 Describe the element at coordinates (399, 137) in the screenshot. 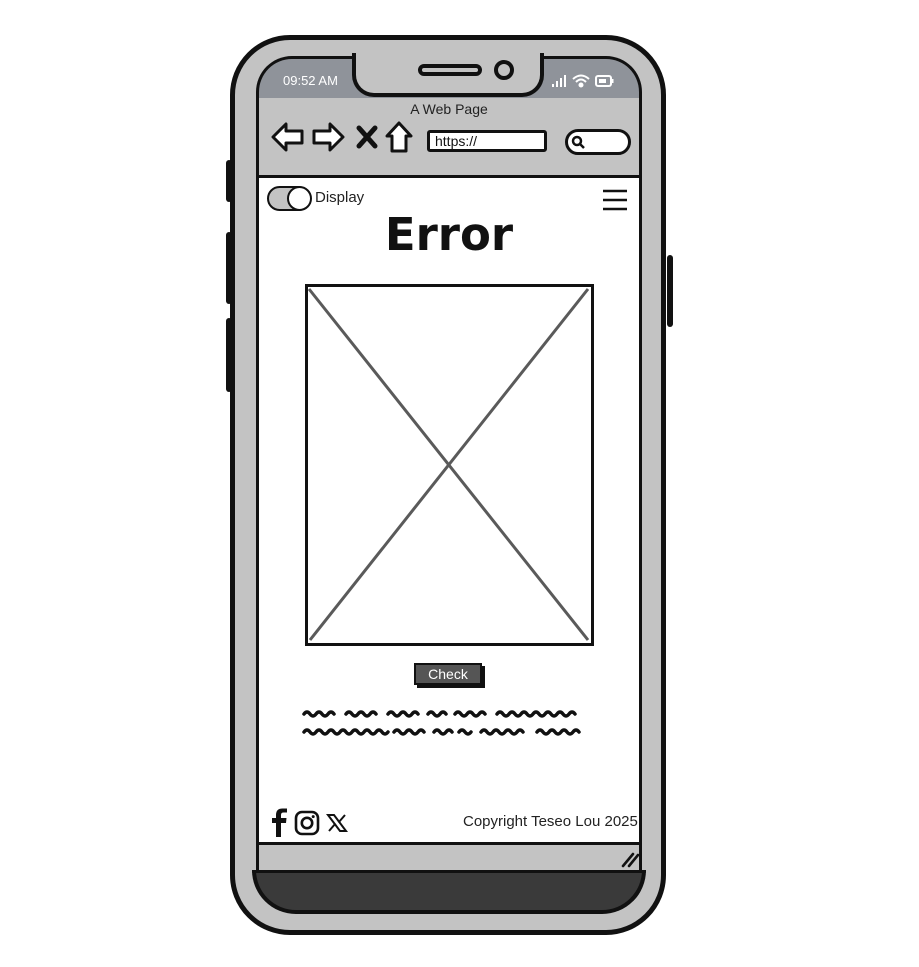

I see `home-icon` at that location.